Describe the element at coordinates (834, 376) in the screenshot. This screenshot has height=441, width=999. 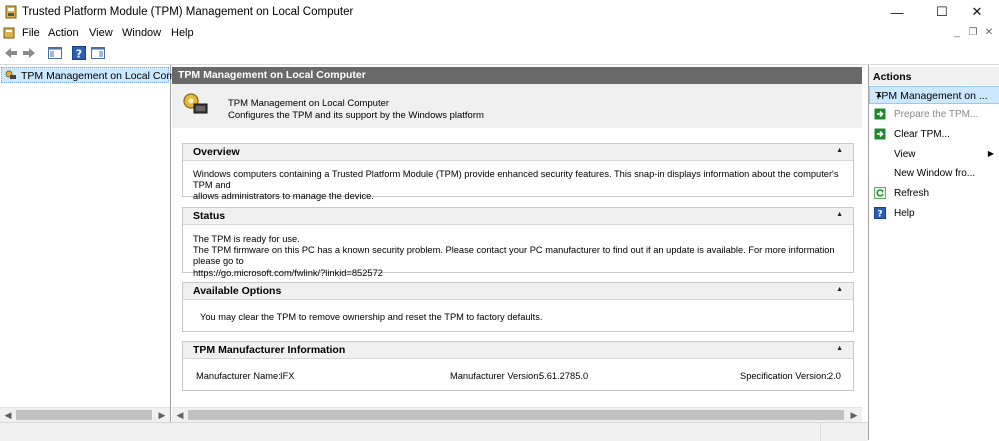
I see `specification-version-value: 2.0` at that location.